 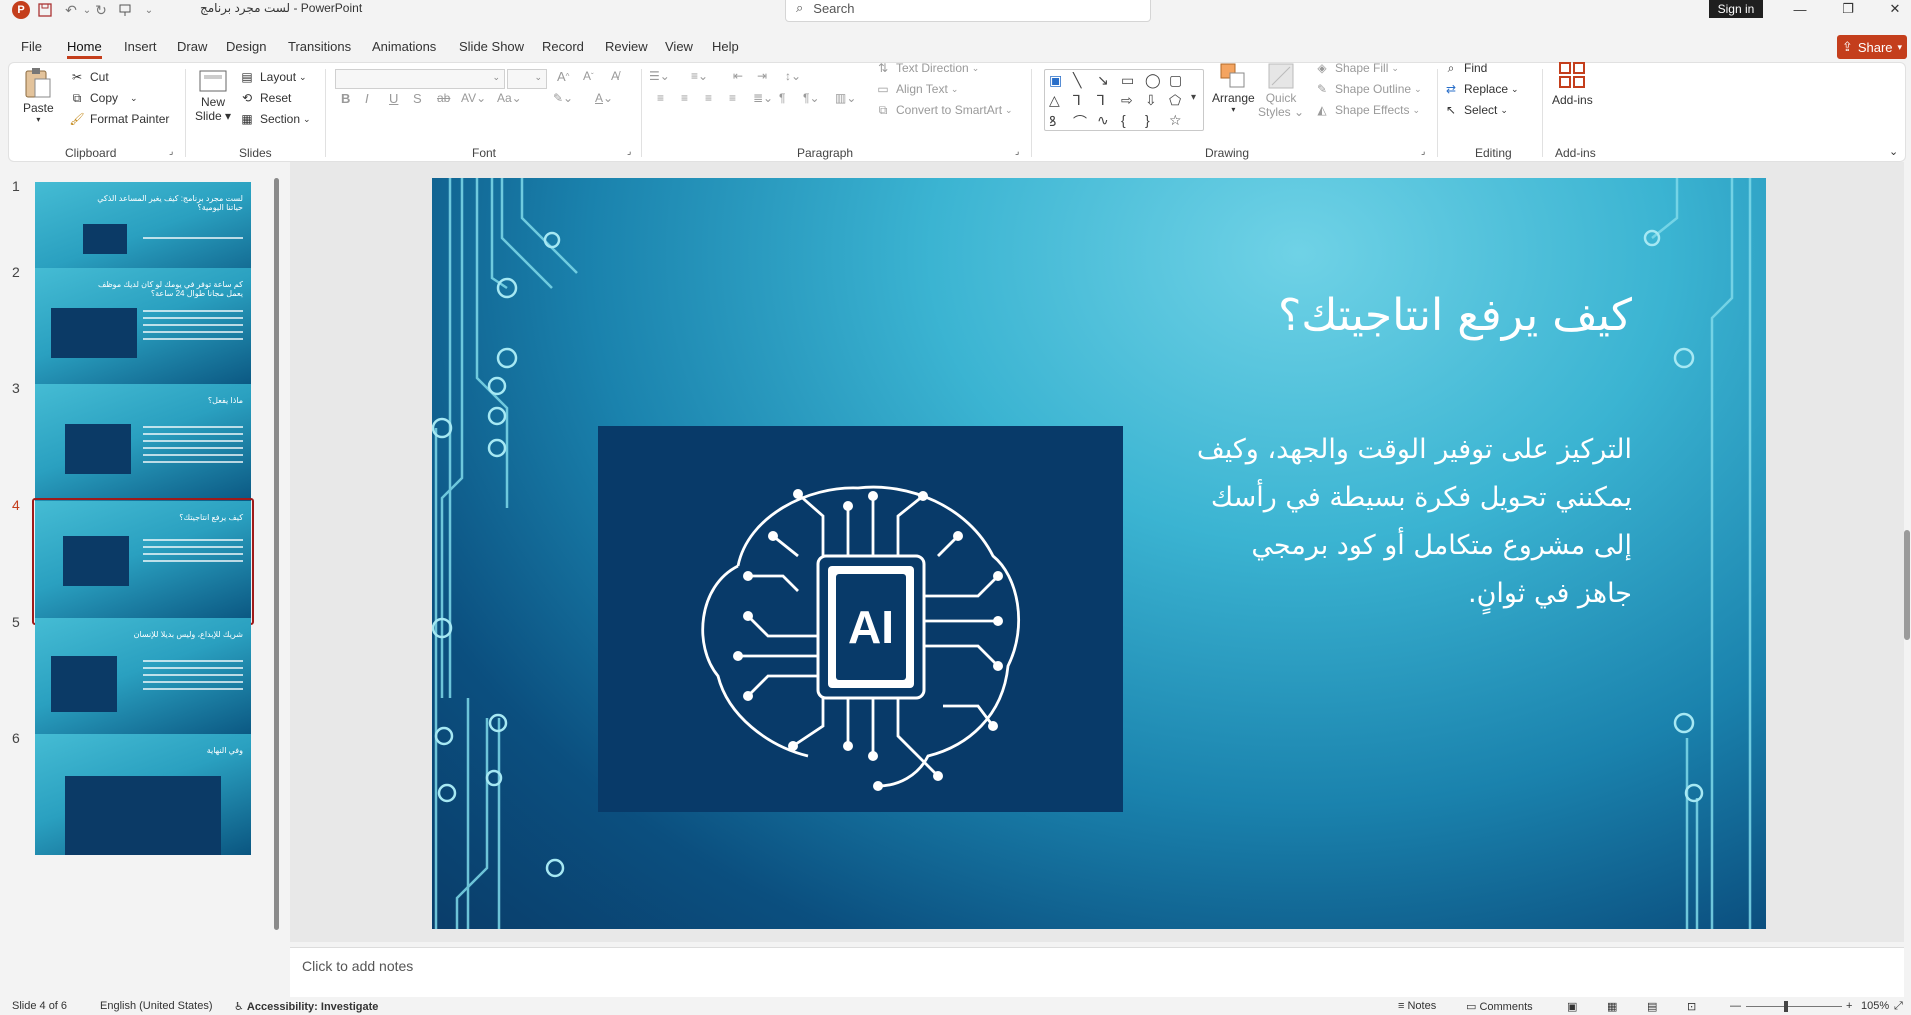 What do you see at coordinates (1572, 1006) in the screenshot?
I see `normal-view-icon: ▣` at bounding box center [1572, 1006].